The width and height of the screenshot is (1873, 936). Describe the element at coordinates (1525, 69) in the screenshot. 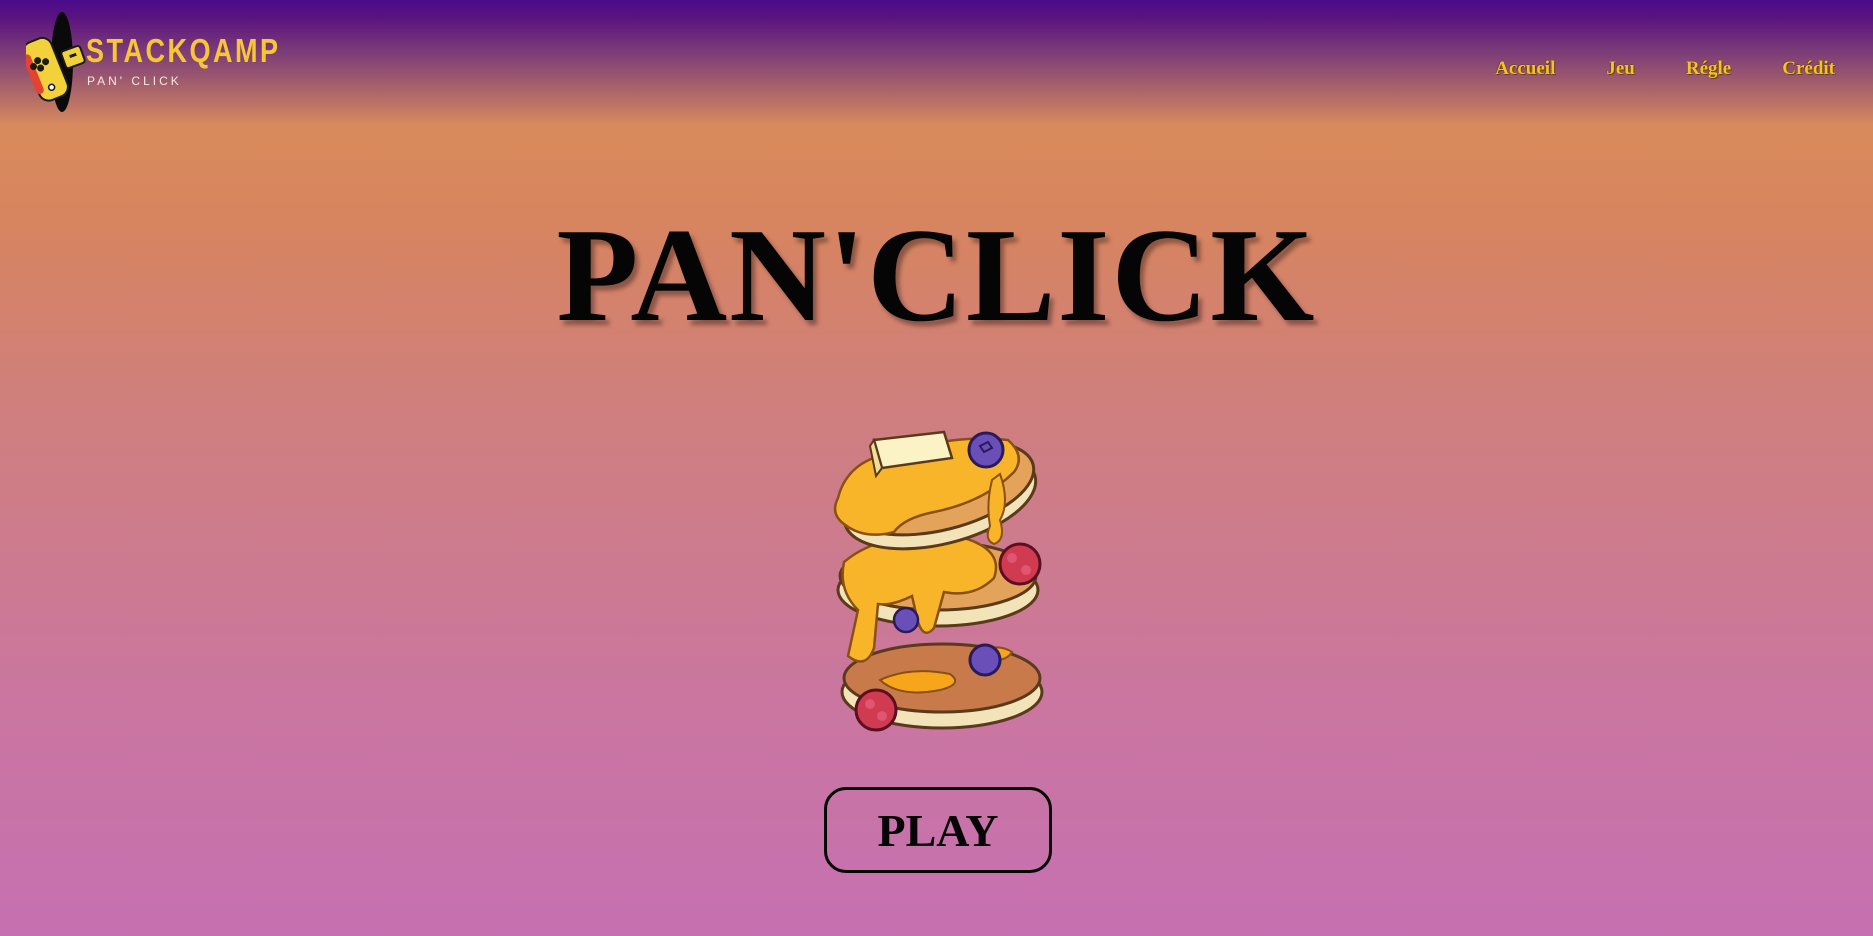

I see `nav-link-accueil: Accueil` at that location.